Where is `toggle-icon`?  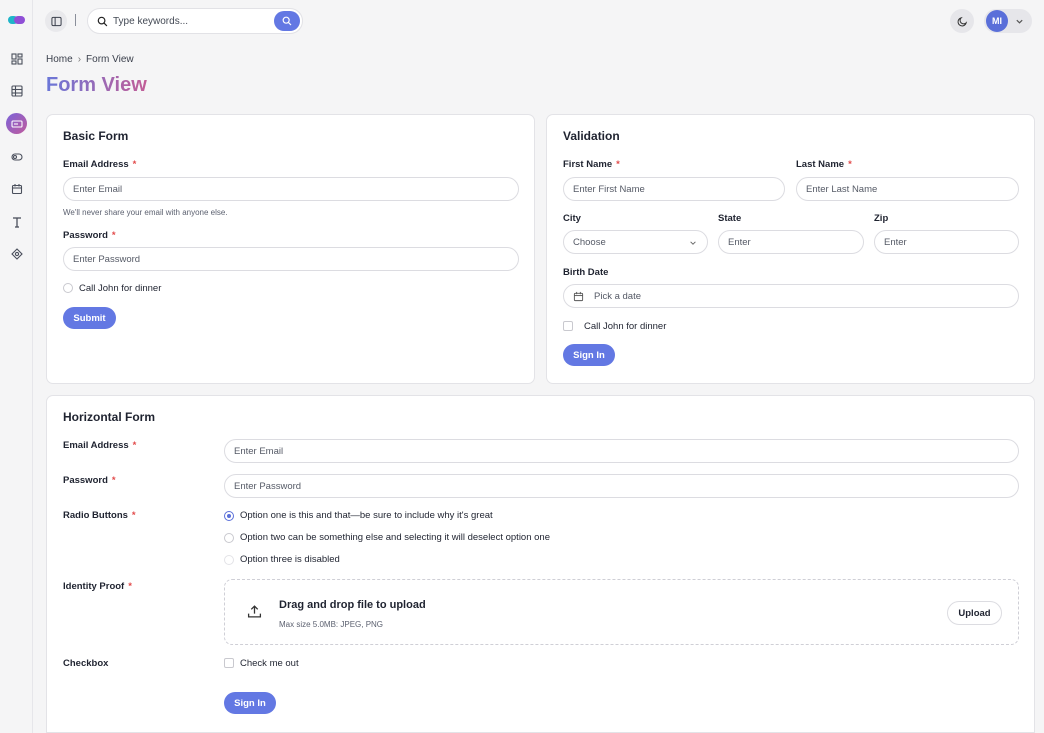 toggle-icon is located at coordinates (16, 156).